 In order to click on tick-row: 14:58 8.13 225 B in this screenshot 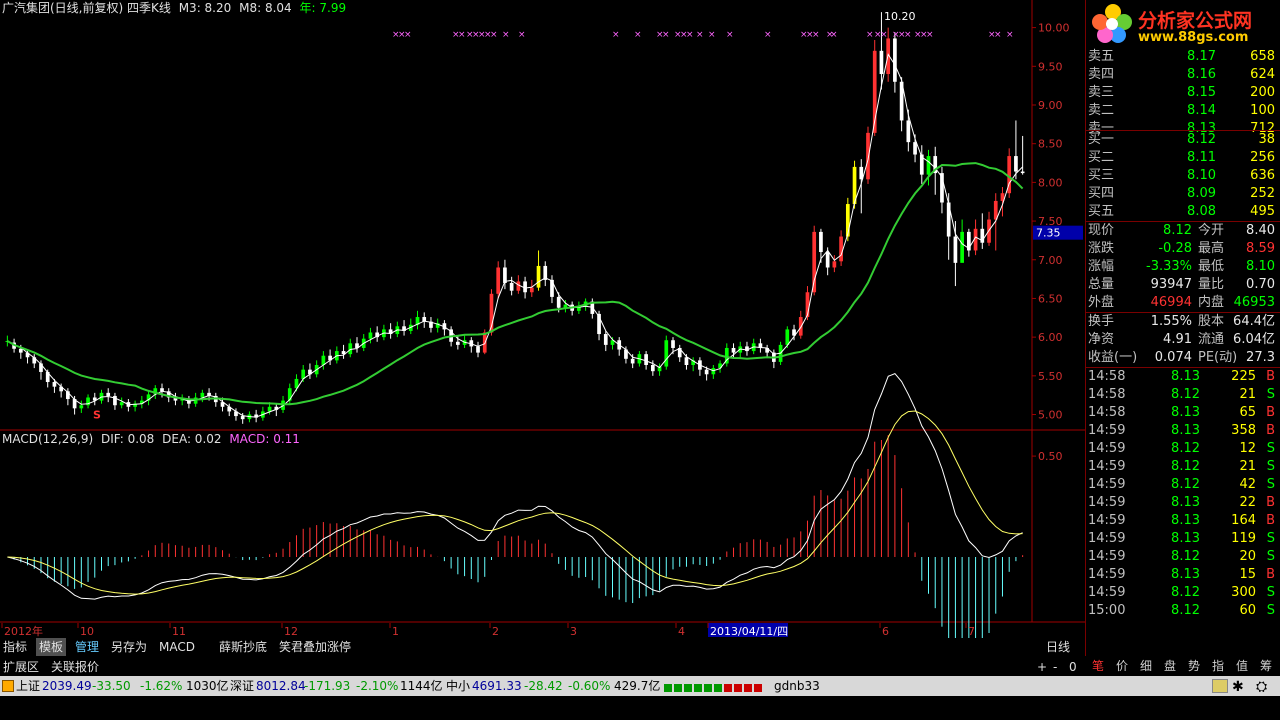, I will do `click(1182, 377)`.